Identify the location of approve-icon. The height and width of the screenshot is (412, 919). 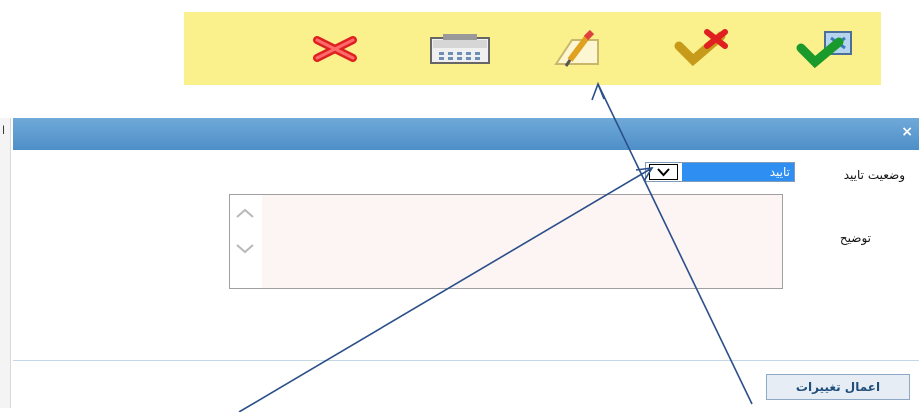
(826, 49).